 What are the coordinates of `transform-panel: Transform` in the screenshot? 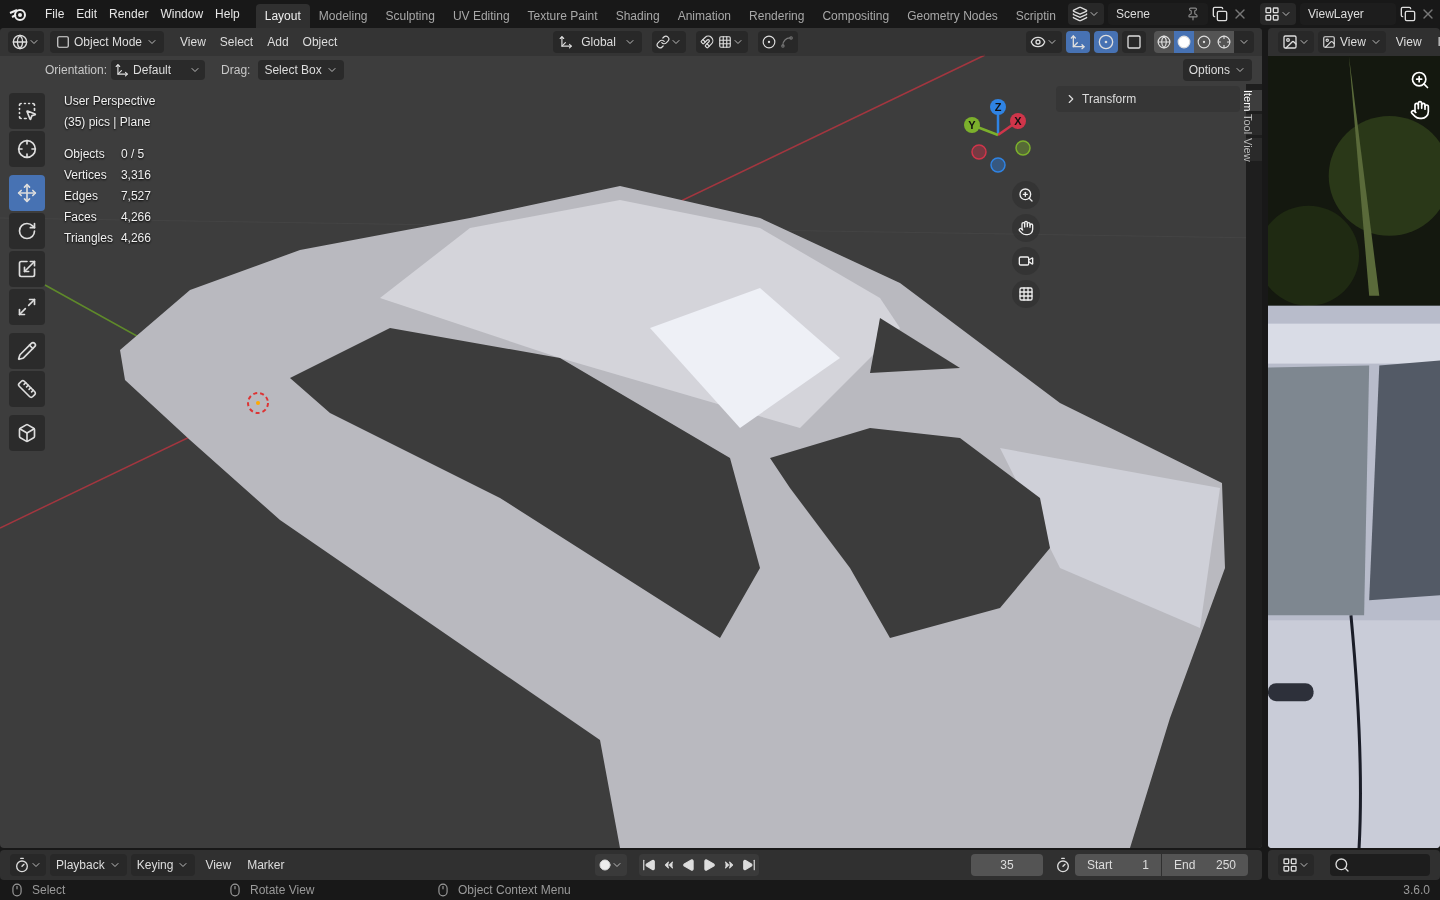 It's located at (1148, 99).